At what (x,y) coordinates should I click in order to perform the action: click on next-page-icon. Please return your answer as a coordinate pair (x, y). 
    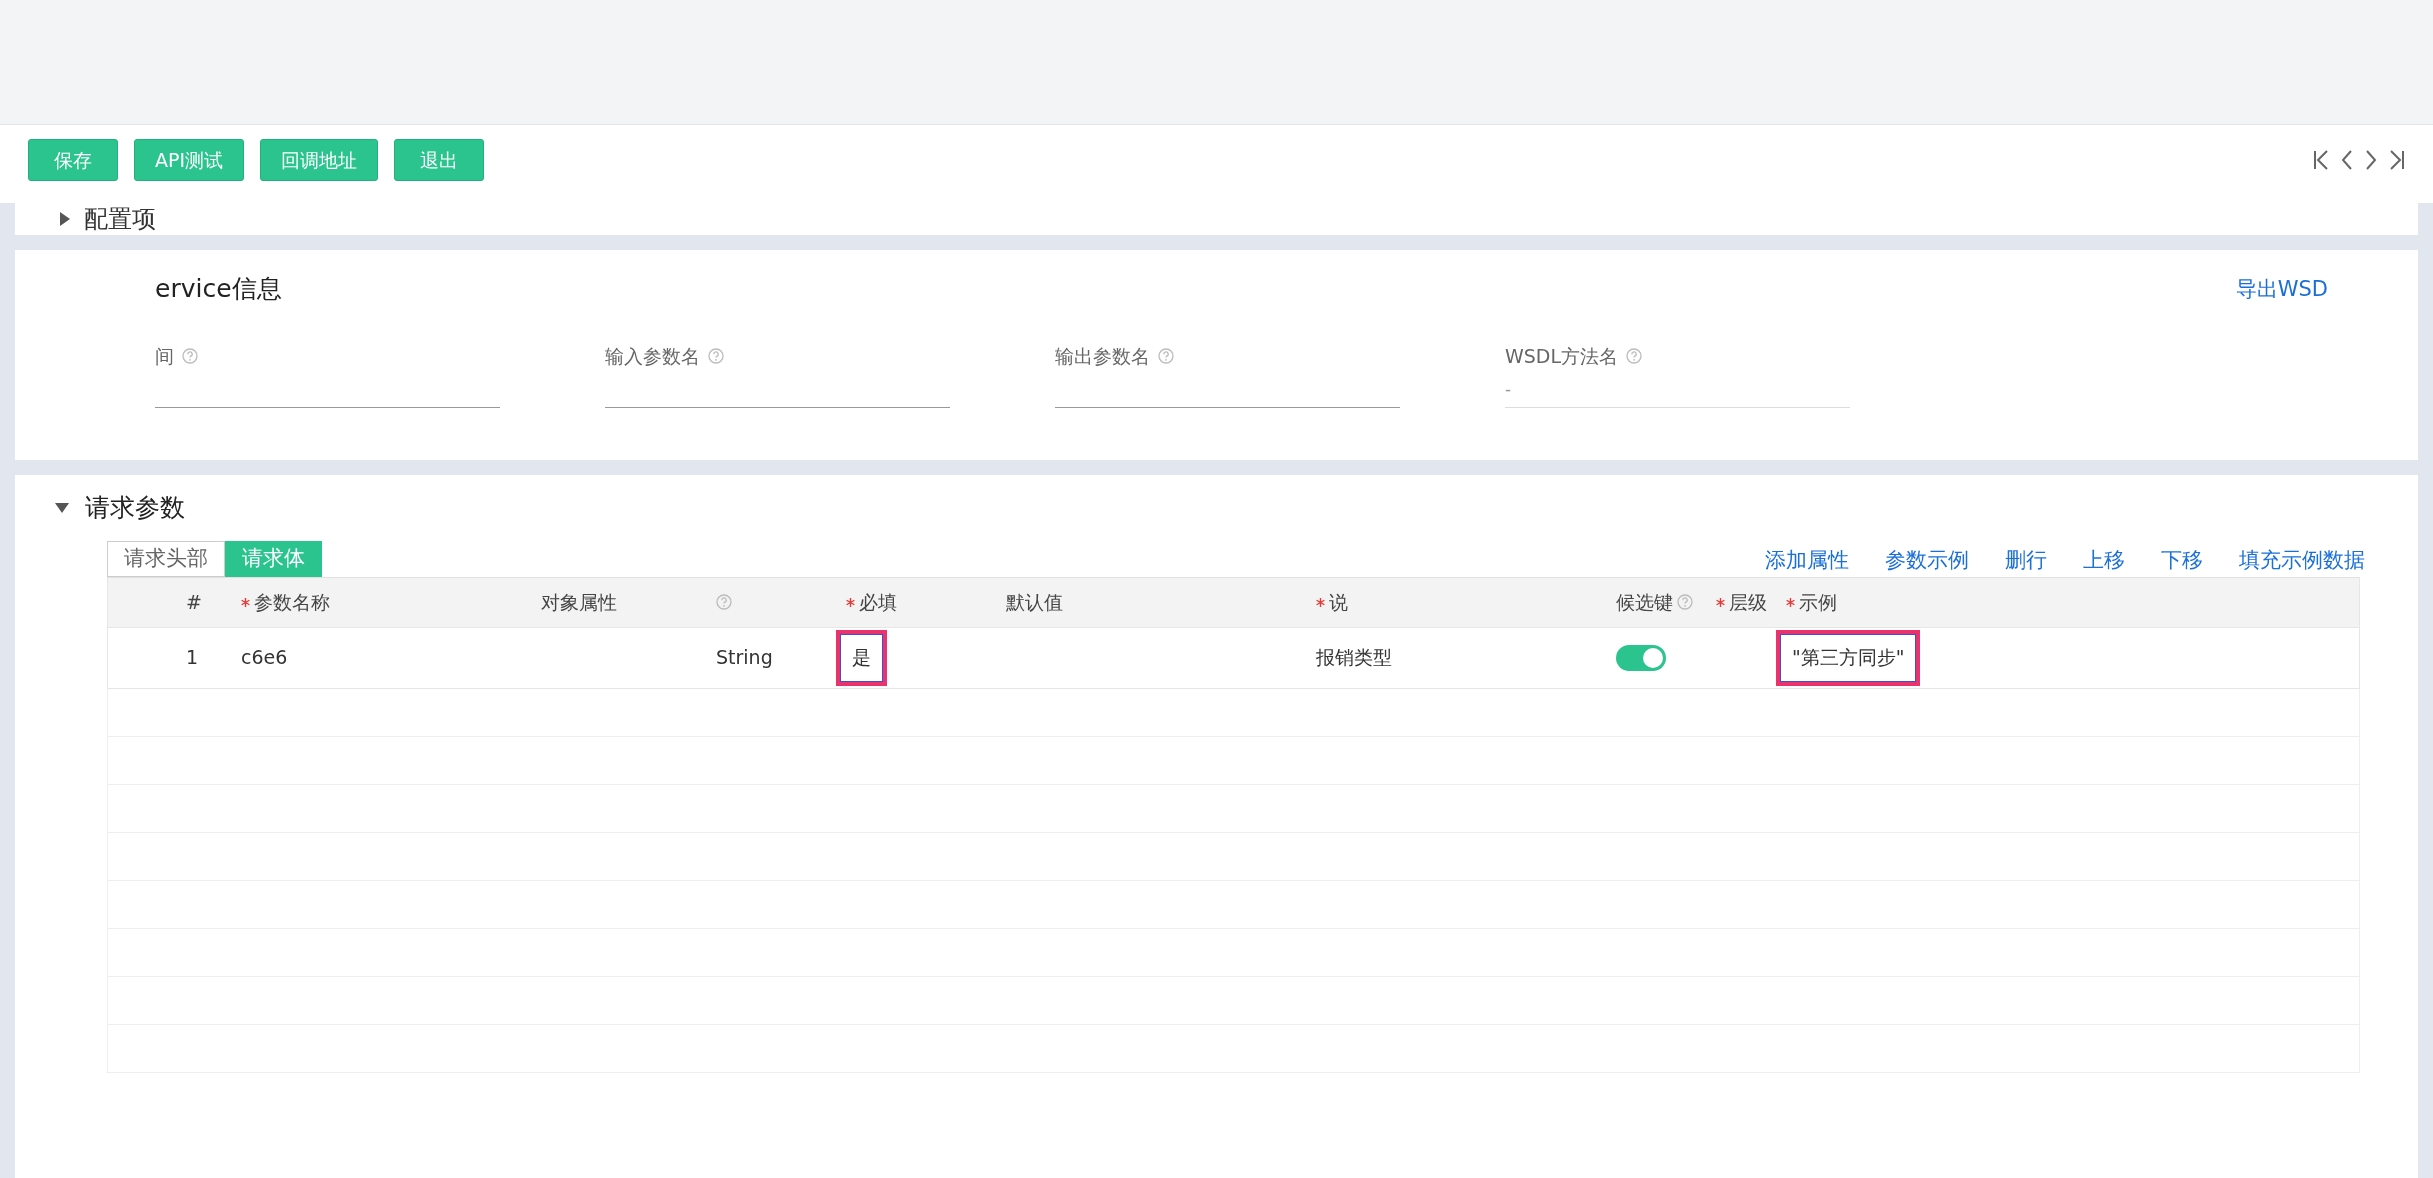
    Looking at the image, I should click on (2371, 160).